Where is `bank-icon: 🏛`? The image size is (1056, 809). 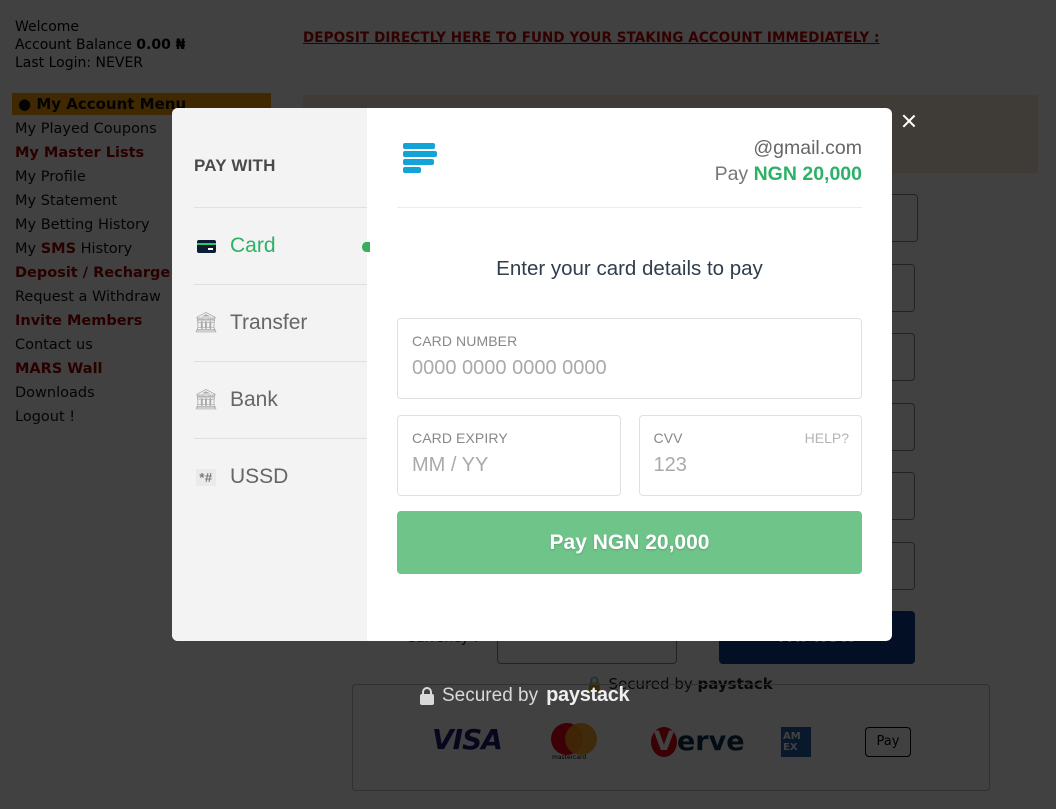 bank-icon: 🏛 is located at coordinates (206, 400).